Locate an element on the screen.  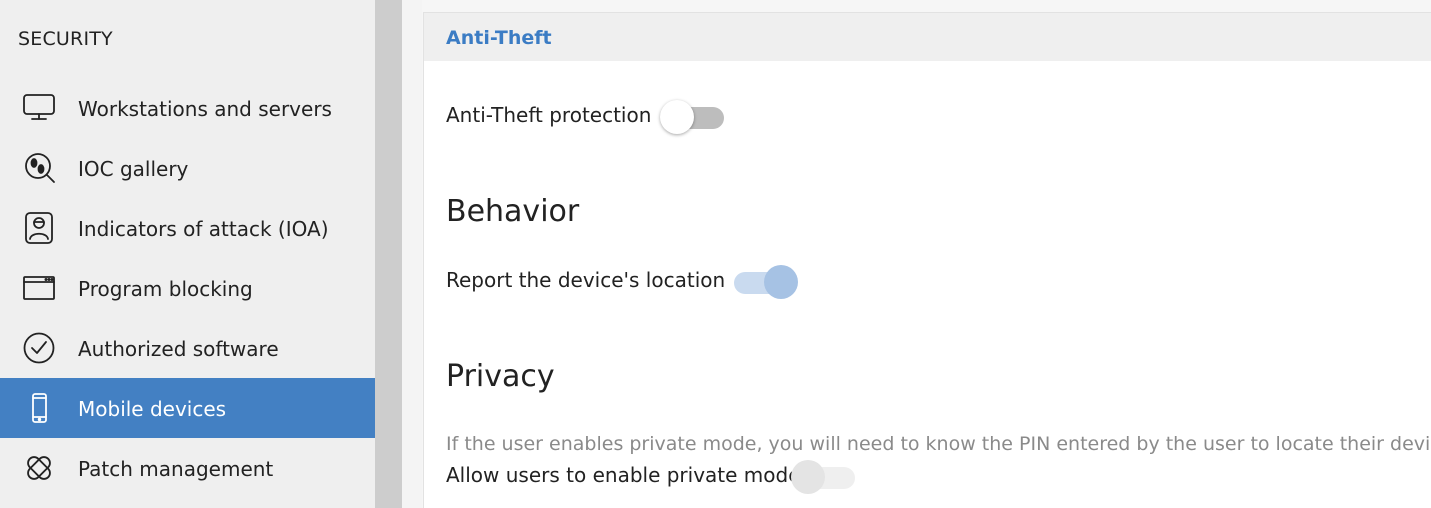
footprints-search-icon is located at coordinates (39, 168).